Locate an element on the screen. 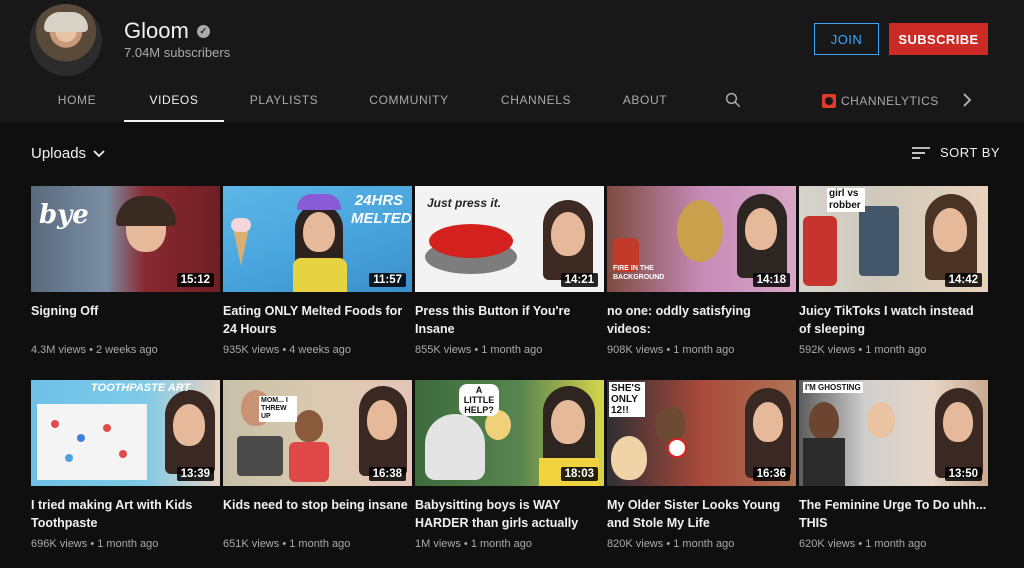 The width and height of the screenshot is (1024, 568). tab-home: HOME is located at coordinates (77, 101).